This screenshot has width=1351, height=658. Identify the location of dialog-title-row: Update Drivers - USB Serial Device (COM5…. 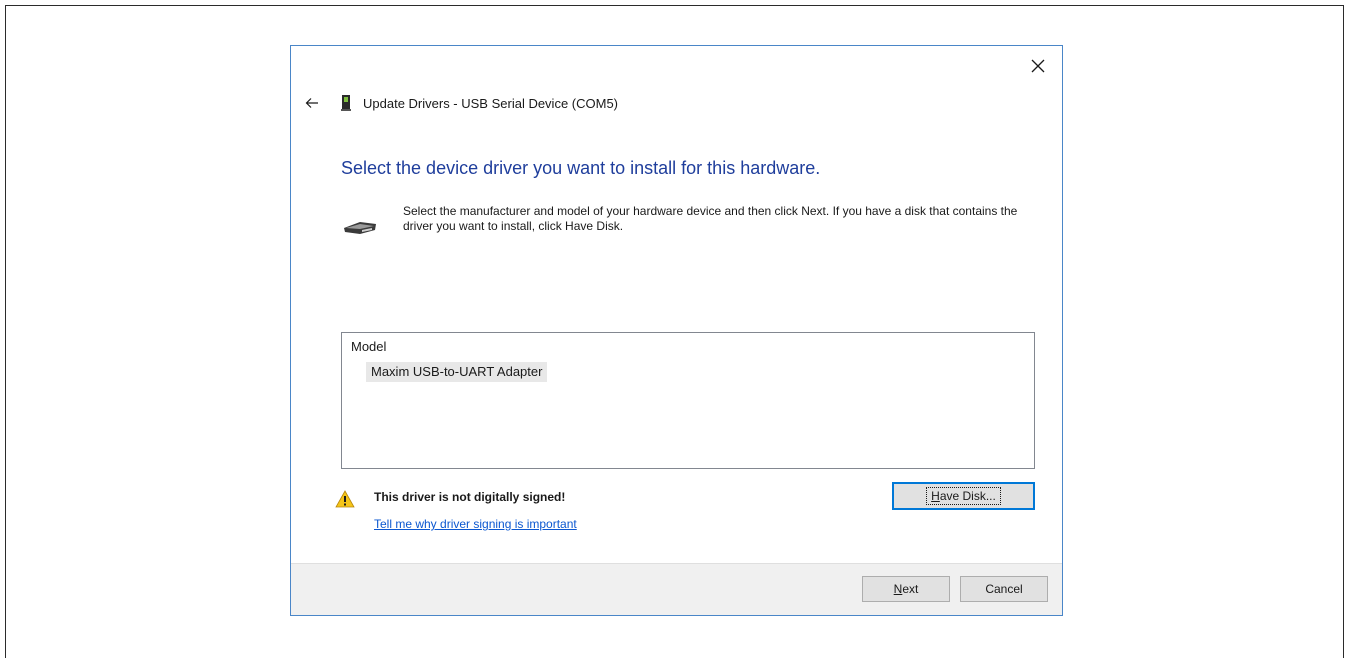
(479, 103).